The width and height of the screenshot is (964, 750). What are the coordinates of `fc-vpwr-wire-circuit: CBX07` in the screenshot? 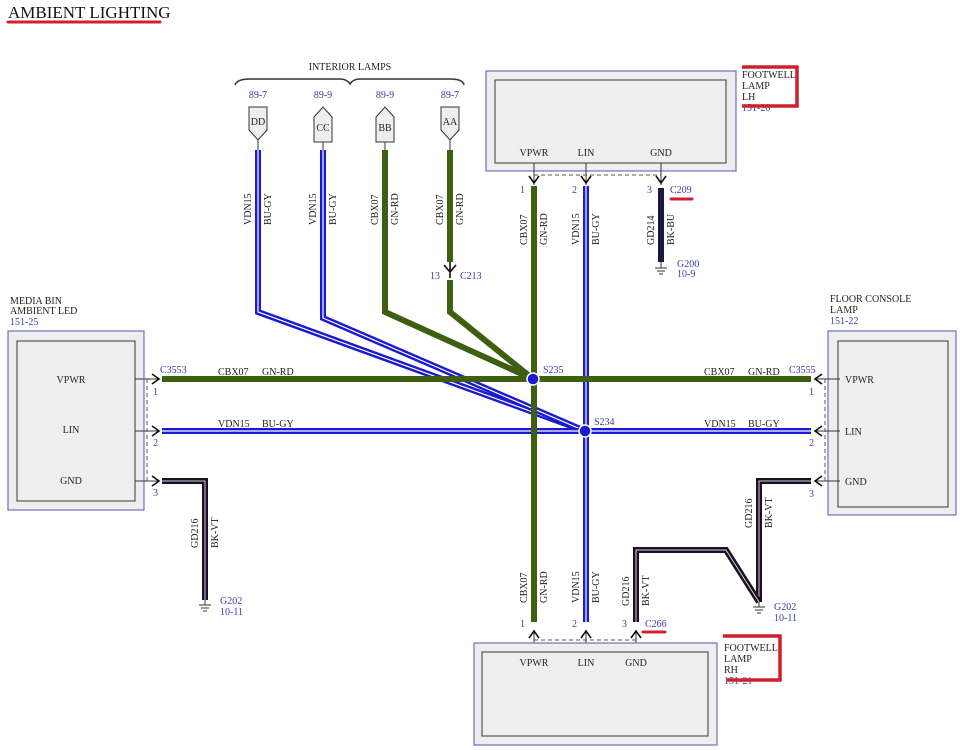 It's located at (719, 372).